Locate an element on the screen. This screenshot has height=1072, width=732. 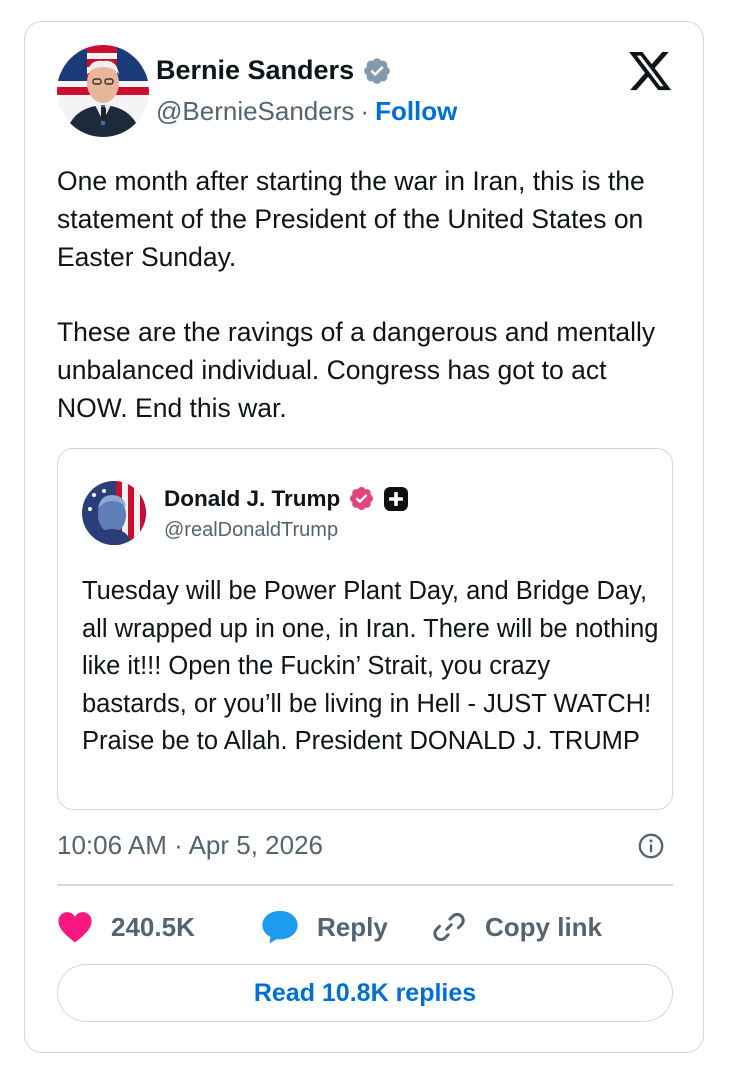
quoted-avatar is located at coordinates (114, 513).